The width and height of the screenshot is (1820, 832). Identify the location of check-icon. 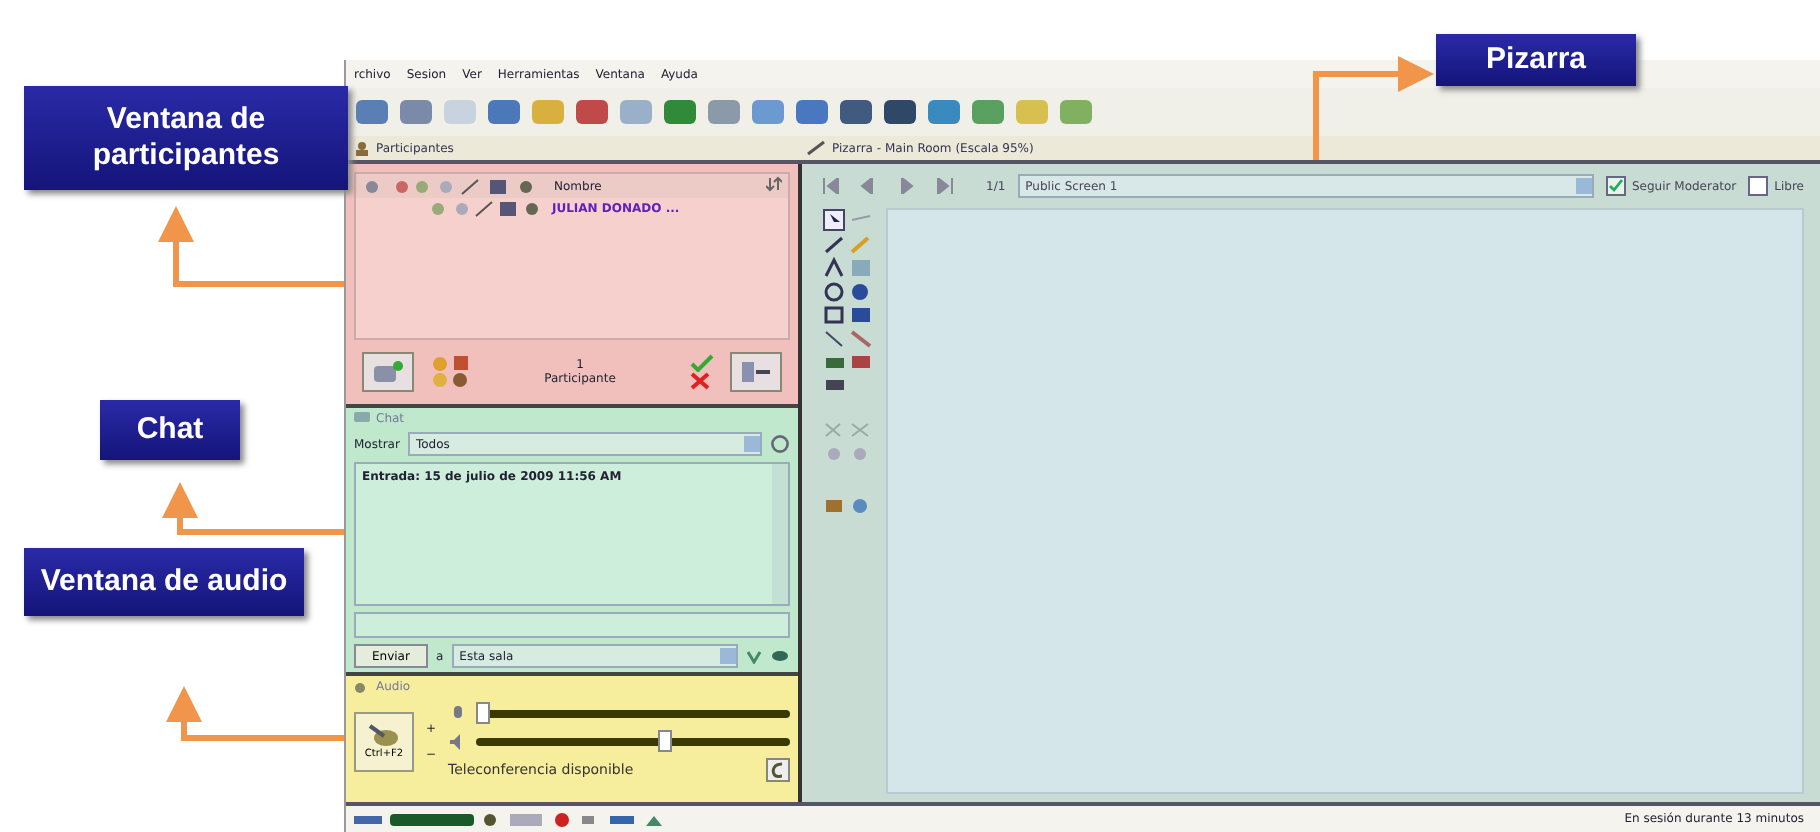
(702, 363).